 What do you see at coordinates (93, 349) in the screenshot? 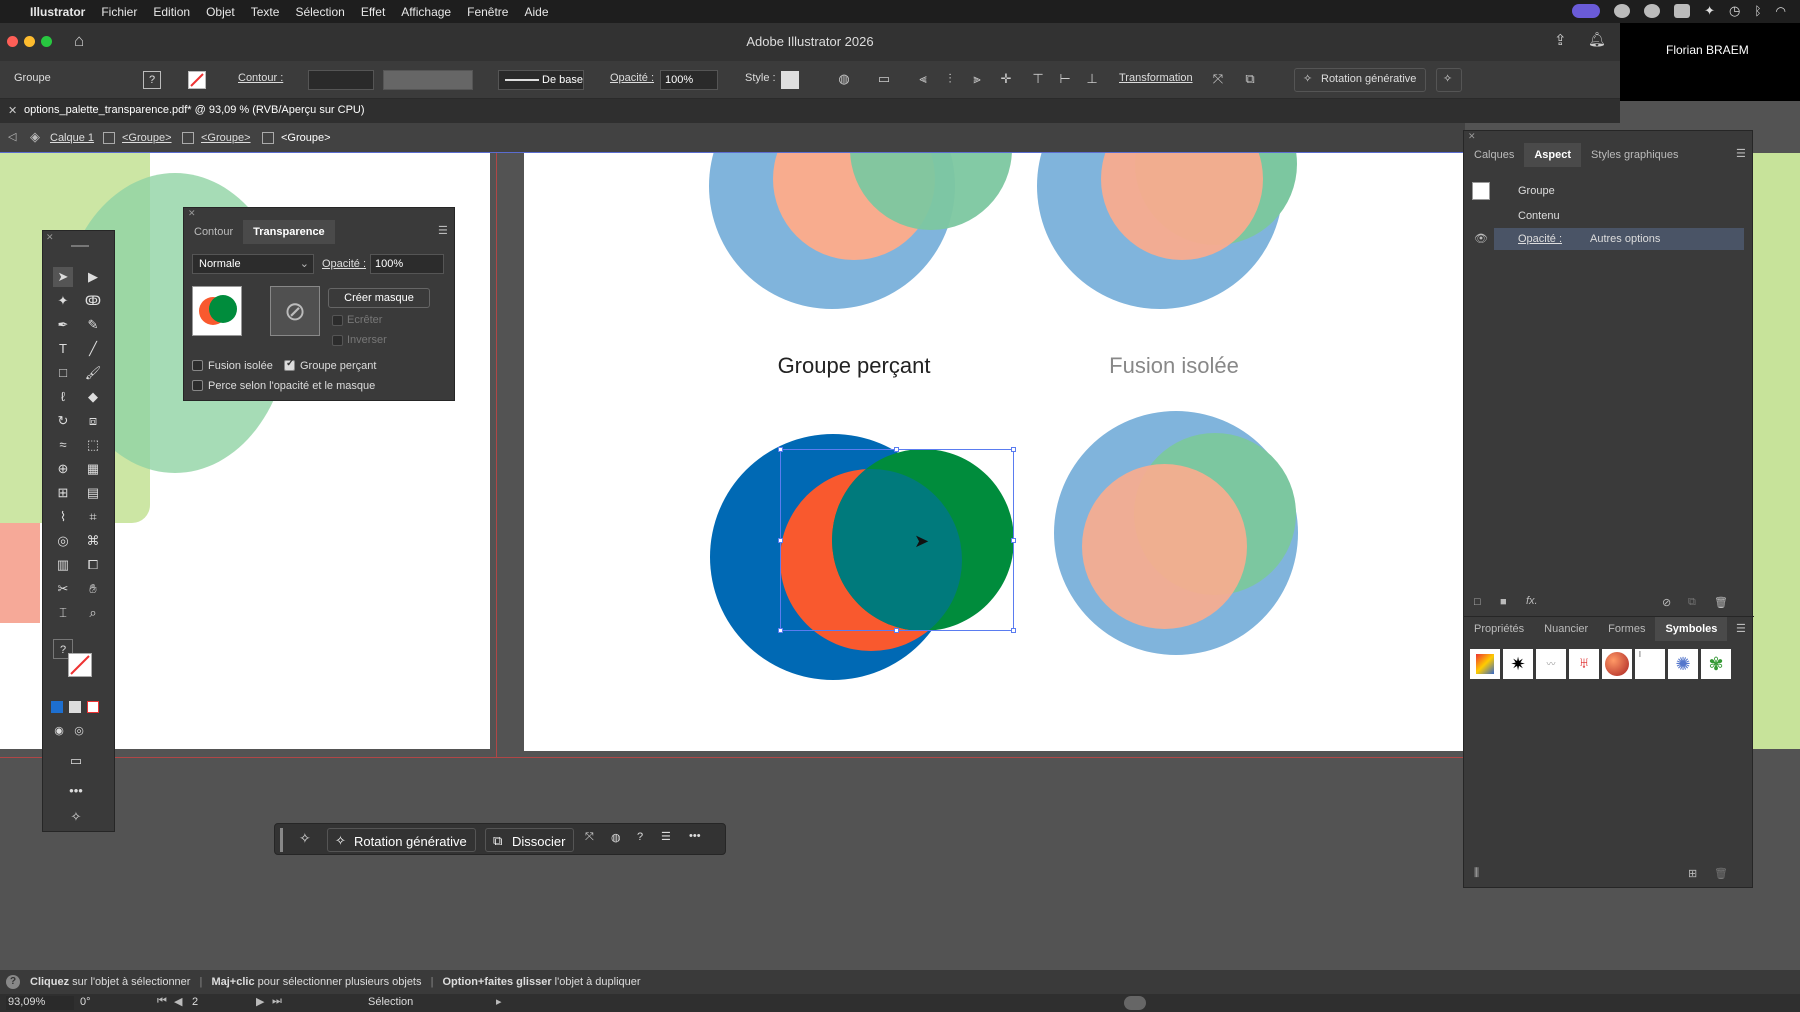
I see `line-tool-icon: ╱` at bounding box center [93, 349].